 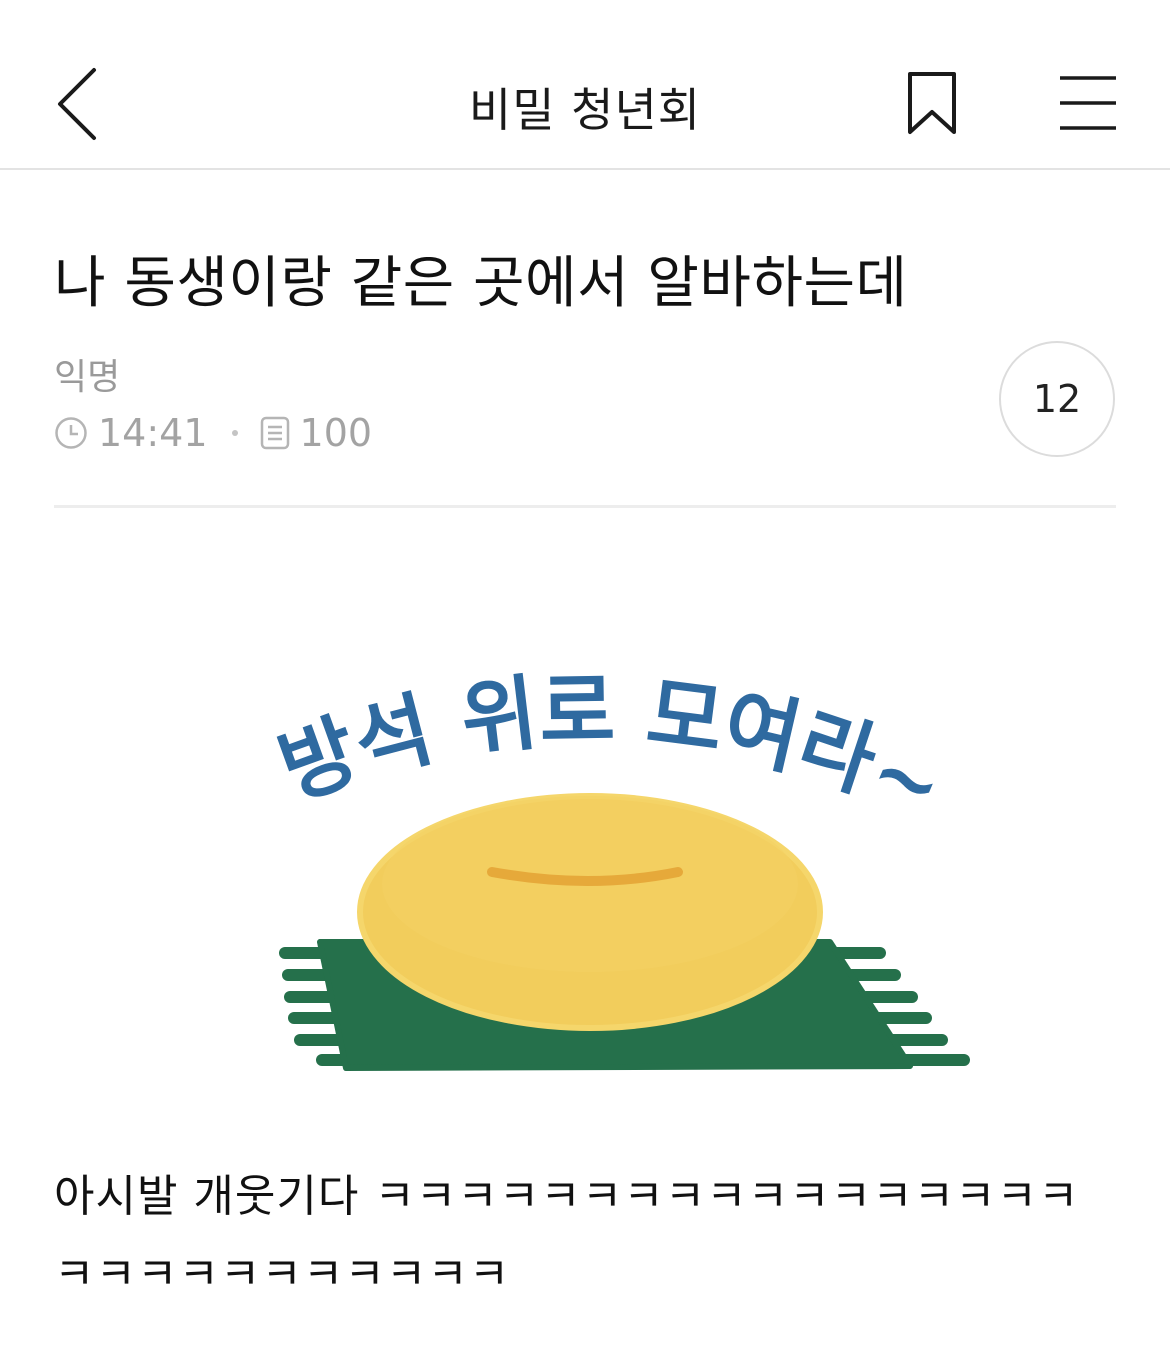 I want to click on bookmark-icon, so click(x=932, y=103).